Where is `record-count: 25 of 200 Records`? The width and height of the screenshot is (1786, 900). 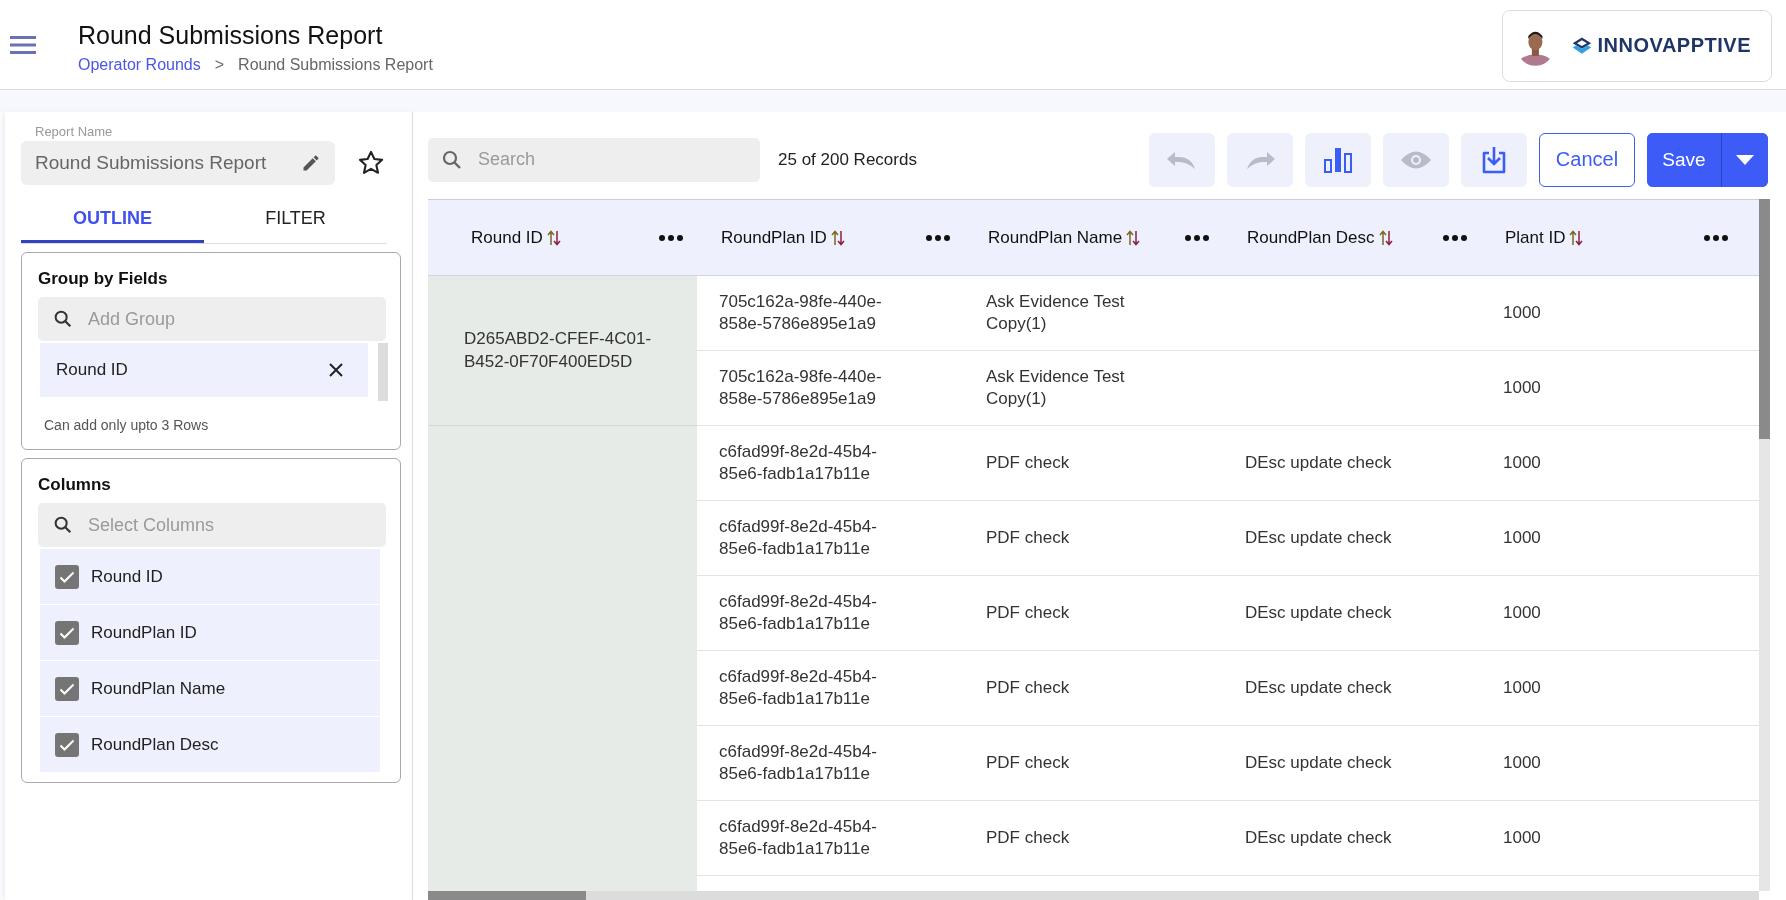
record-count: 25 of 200 Records is located at coordinates (847, 159).